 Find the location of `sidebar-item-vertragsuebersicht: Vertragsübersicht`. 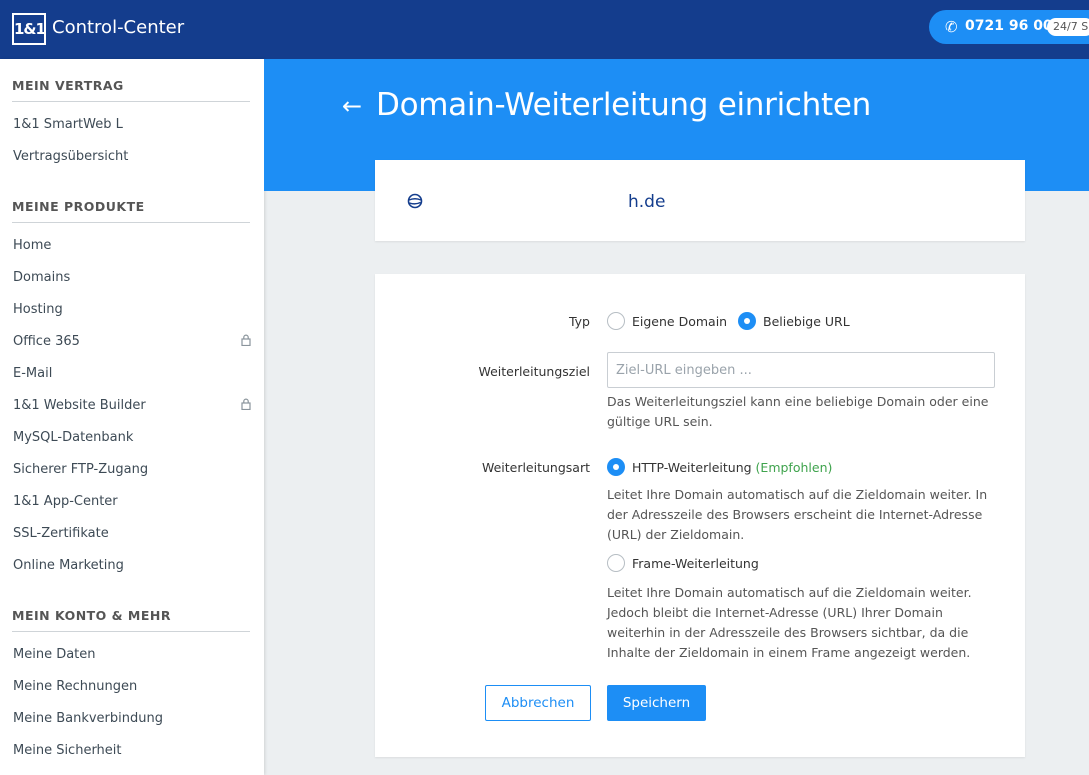

sidebar-item-vertragsuebersicht: Vertragsübersicht is located at coordinates (132, 156).